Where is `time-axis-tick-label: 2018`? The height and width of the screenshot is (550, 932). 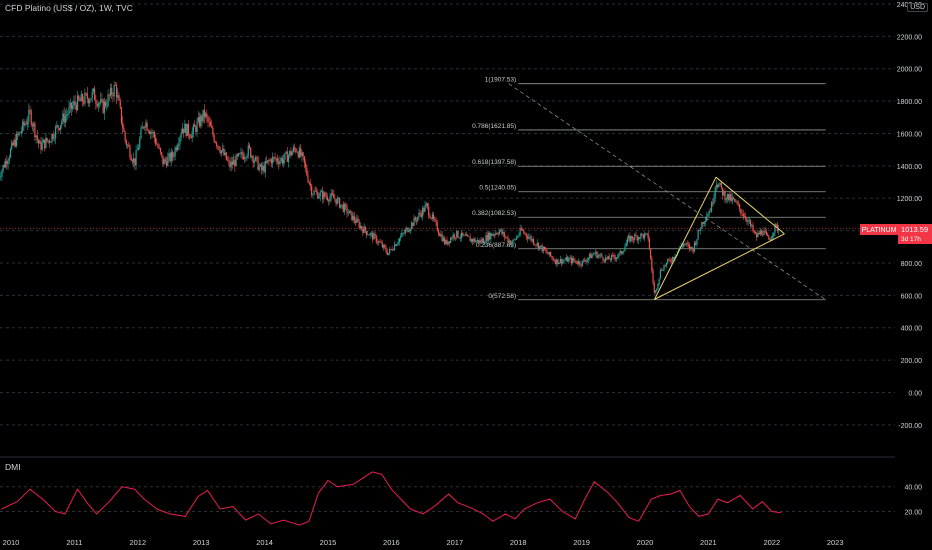
time-axis-tick-label: 2018 is located at coordinates (518, 542).